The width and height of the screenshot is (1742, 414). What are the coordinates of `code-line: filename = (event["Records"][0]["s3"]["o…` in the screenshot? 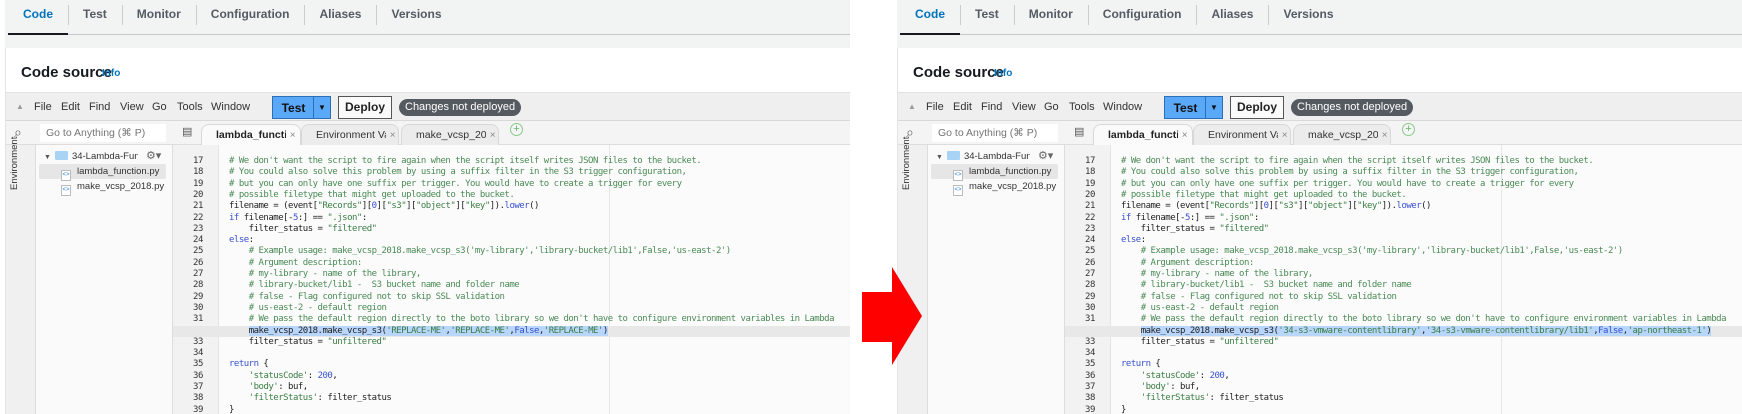 It's located at (384, 206).